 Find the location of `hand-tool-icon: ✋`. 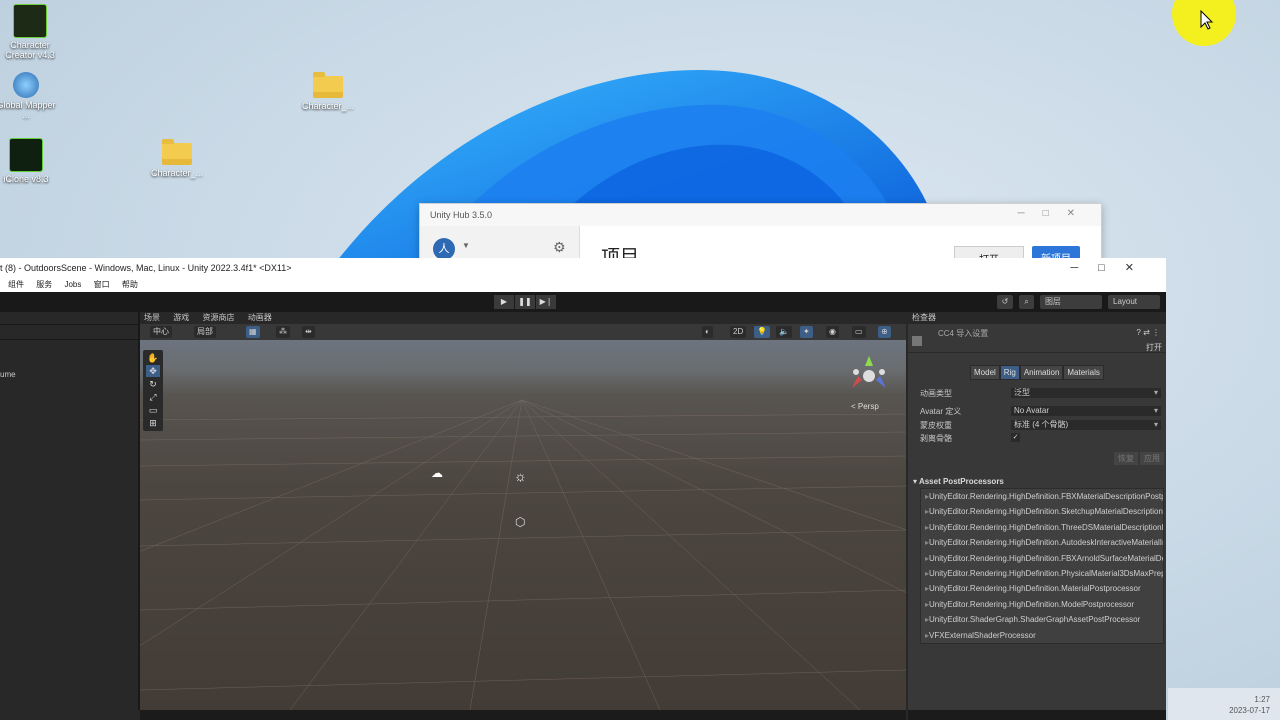

hand-tool-icon: ✋ is located at coordinates (153, 358).